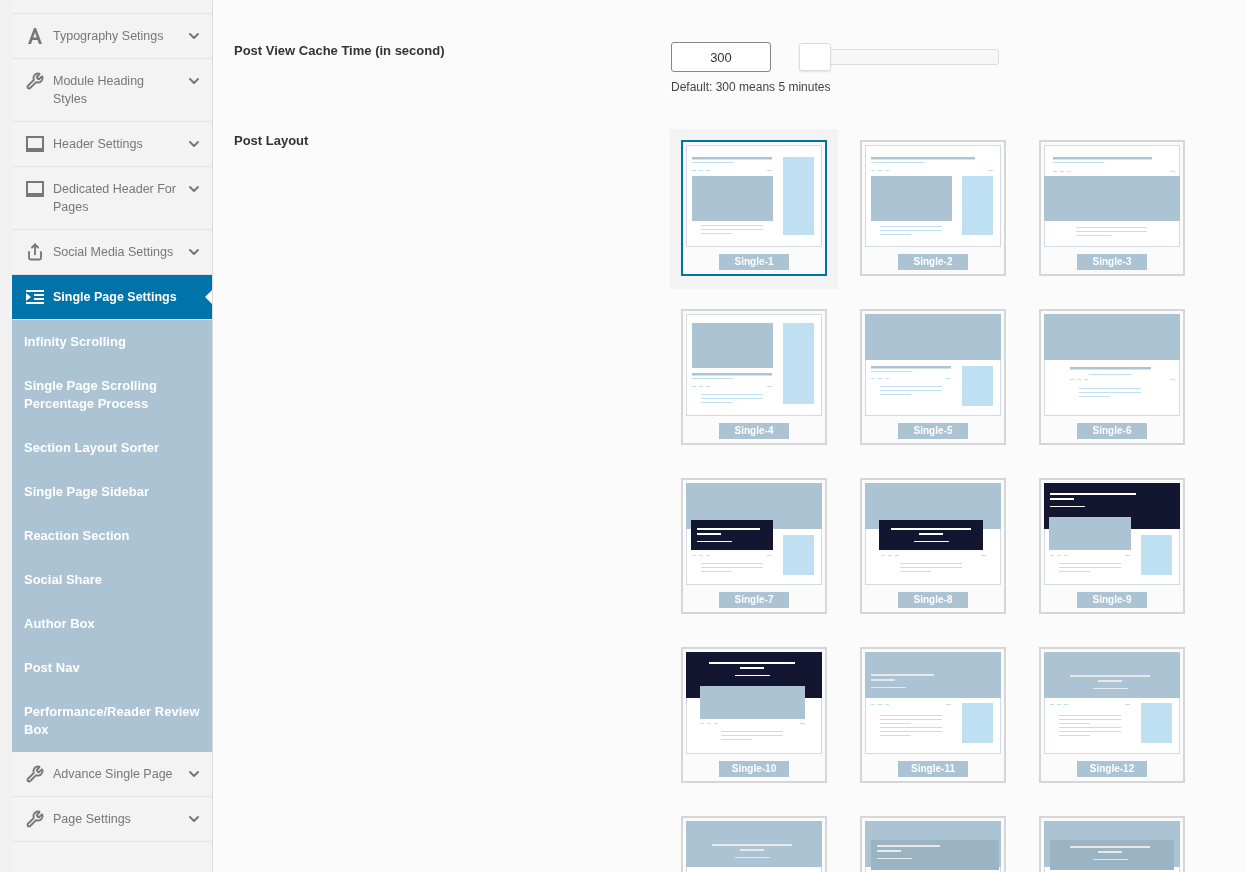 This screenshot has height=872, width=1245. I want to click on number-field: 300, so click(721, 57).